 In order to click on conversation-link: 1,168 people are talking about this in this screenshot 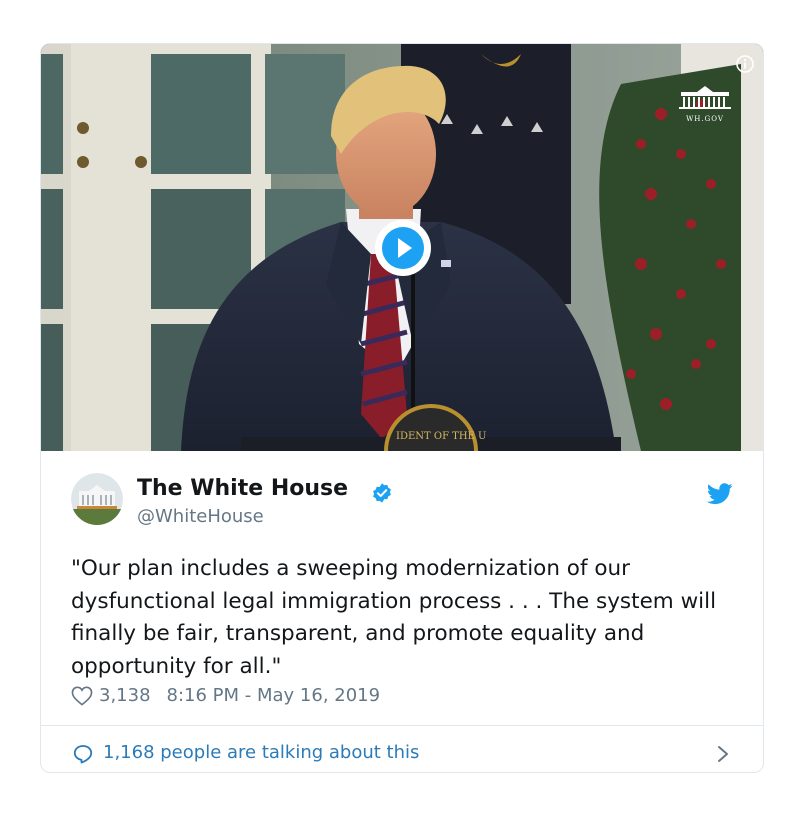, I will do `click(402, 749)`.